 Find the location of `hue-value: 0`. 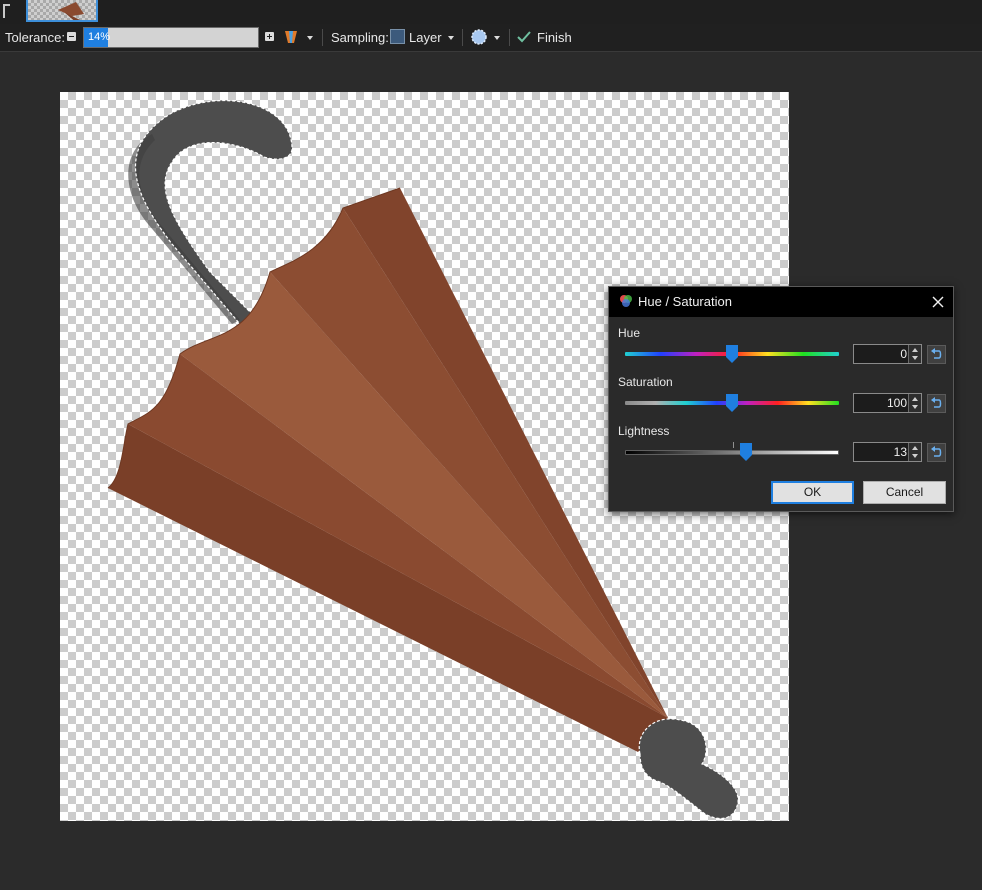

hue-value: 0 is located at coordinates (903, 354).